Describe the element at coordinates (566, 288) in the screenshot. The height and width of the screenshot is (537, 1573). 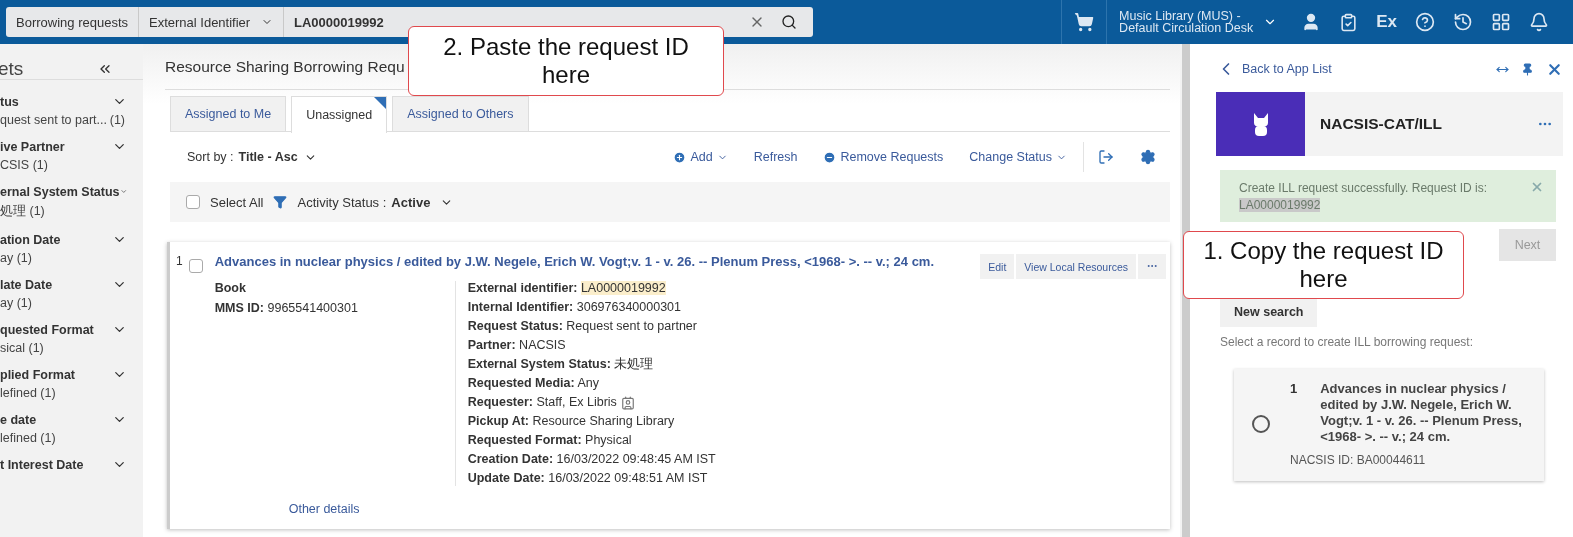
I see `detail-field: External identifier: LA0000019992` at that location.